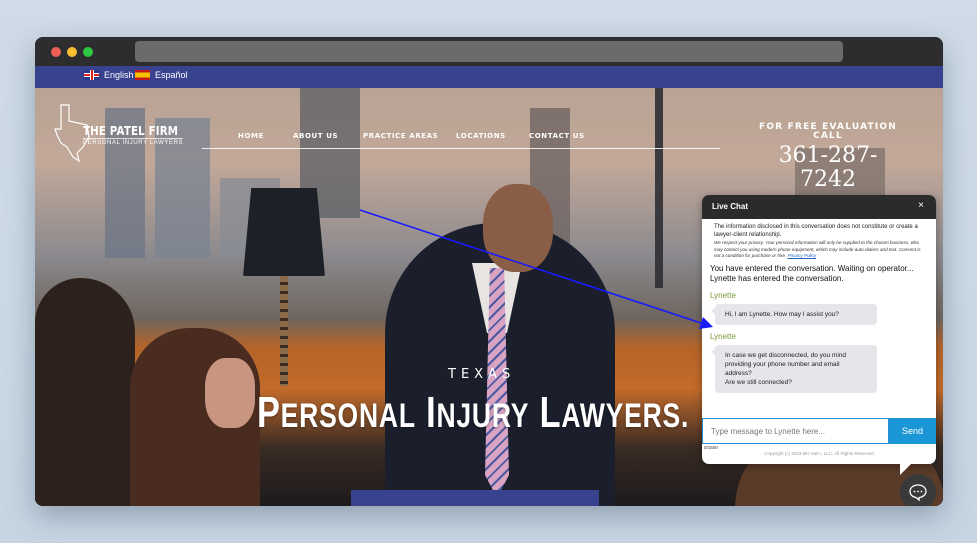 Image resolution: width=977 pixels, height=543 pixels. I want to click on uk-flag-icon, so click(91, 75).